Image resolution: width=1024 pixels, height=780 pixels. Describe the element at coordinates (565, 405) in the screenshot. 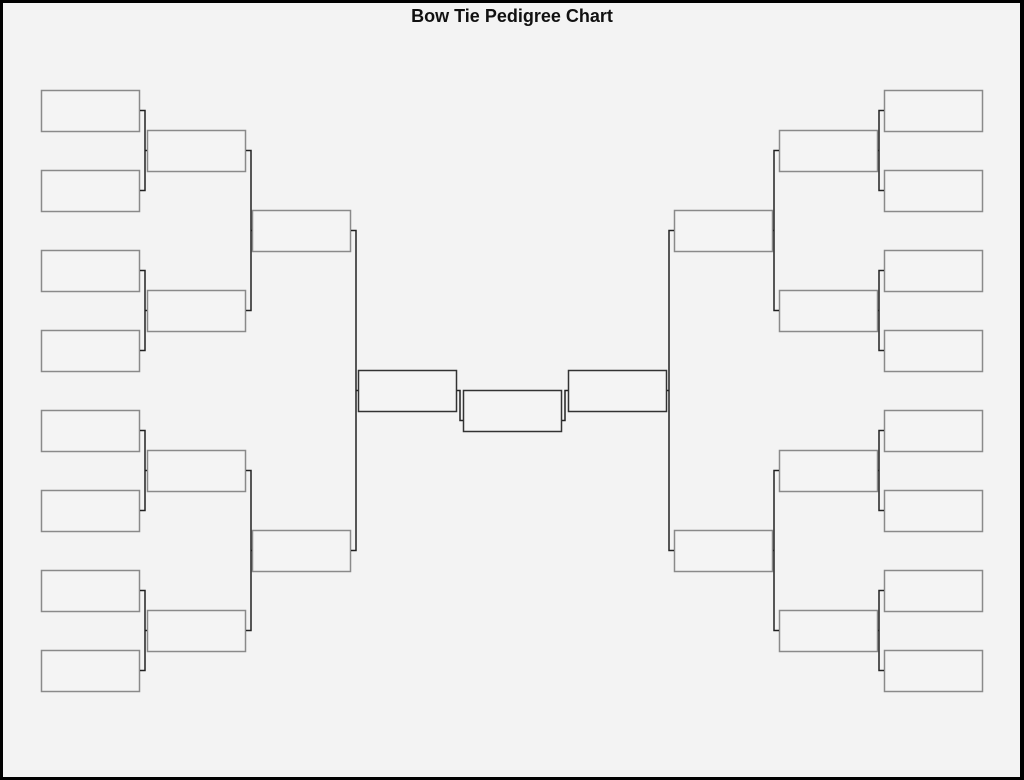

I see `right-root-connector` at that location.